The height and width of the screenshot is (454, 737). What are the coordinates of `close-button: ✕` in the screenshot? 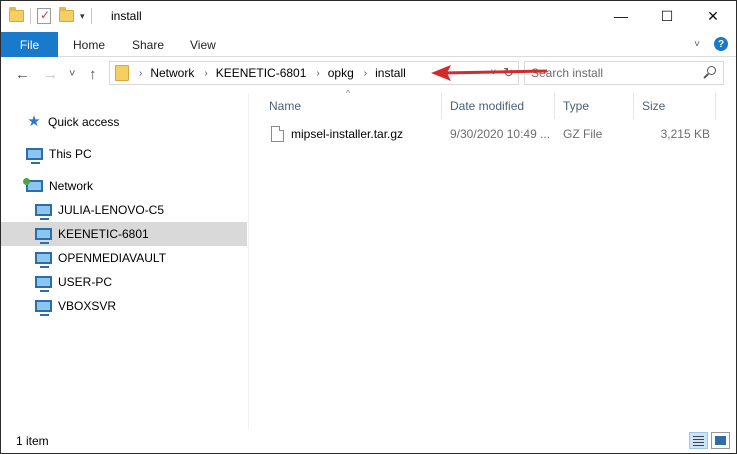 It's located at (713, 16).